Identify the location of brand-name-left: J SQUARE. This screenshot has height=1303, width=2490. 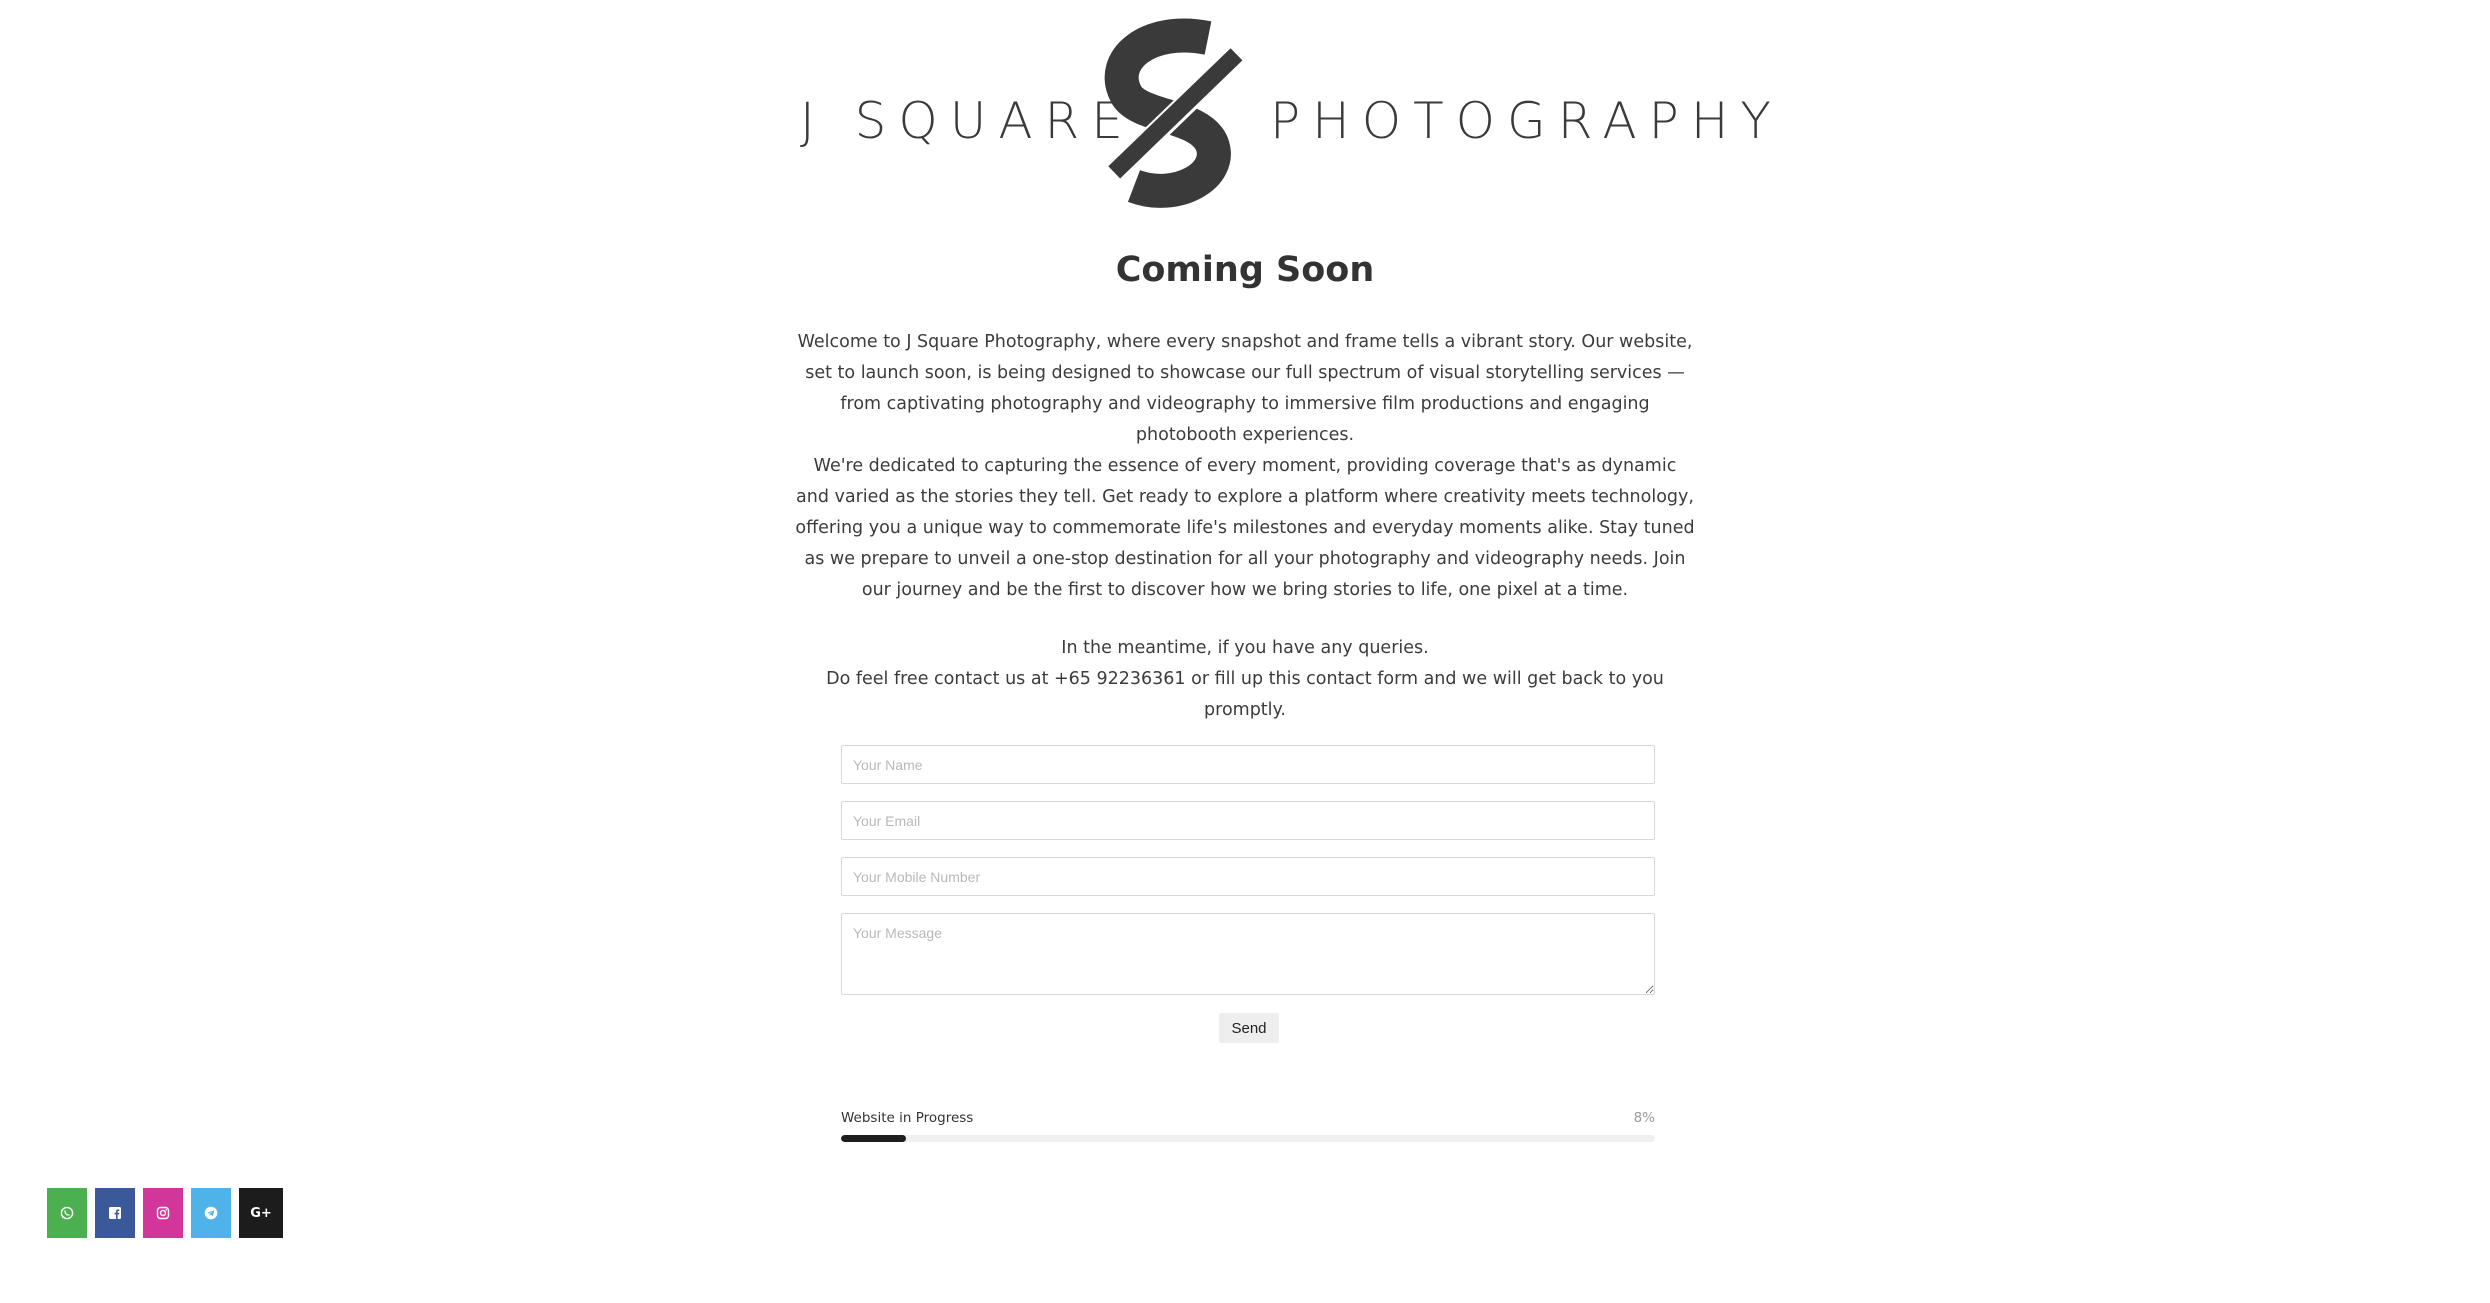
(967, 121).